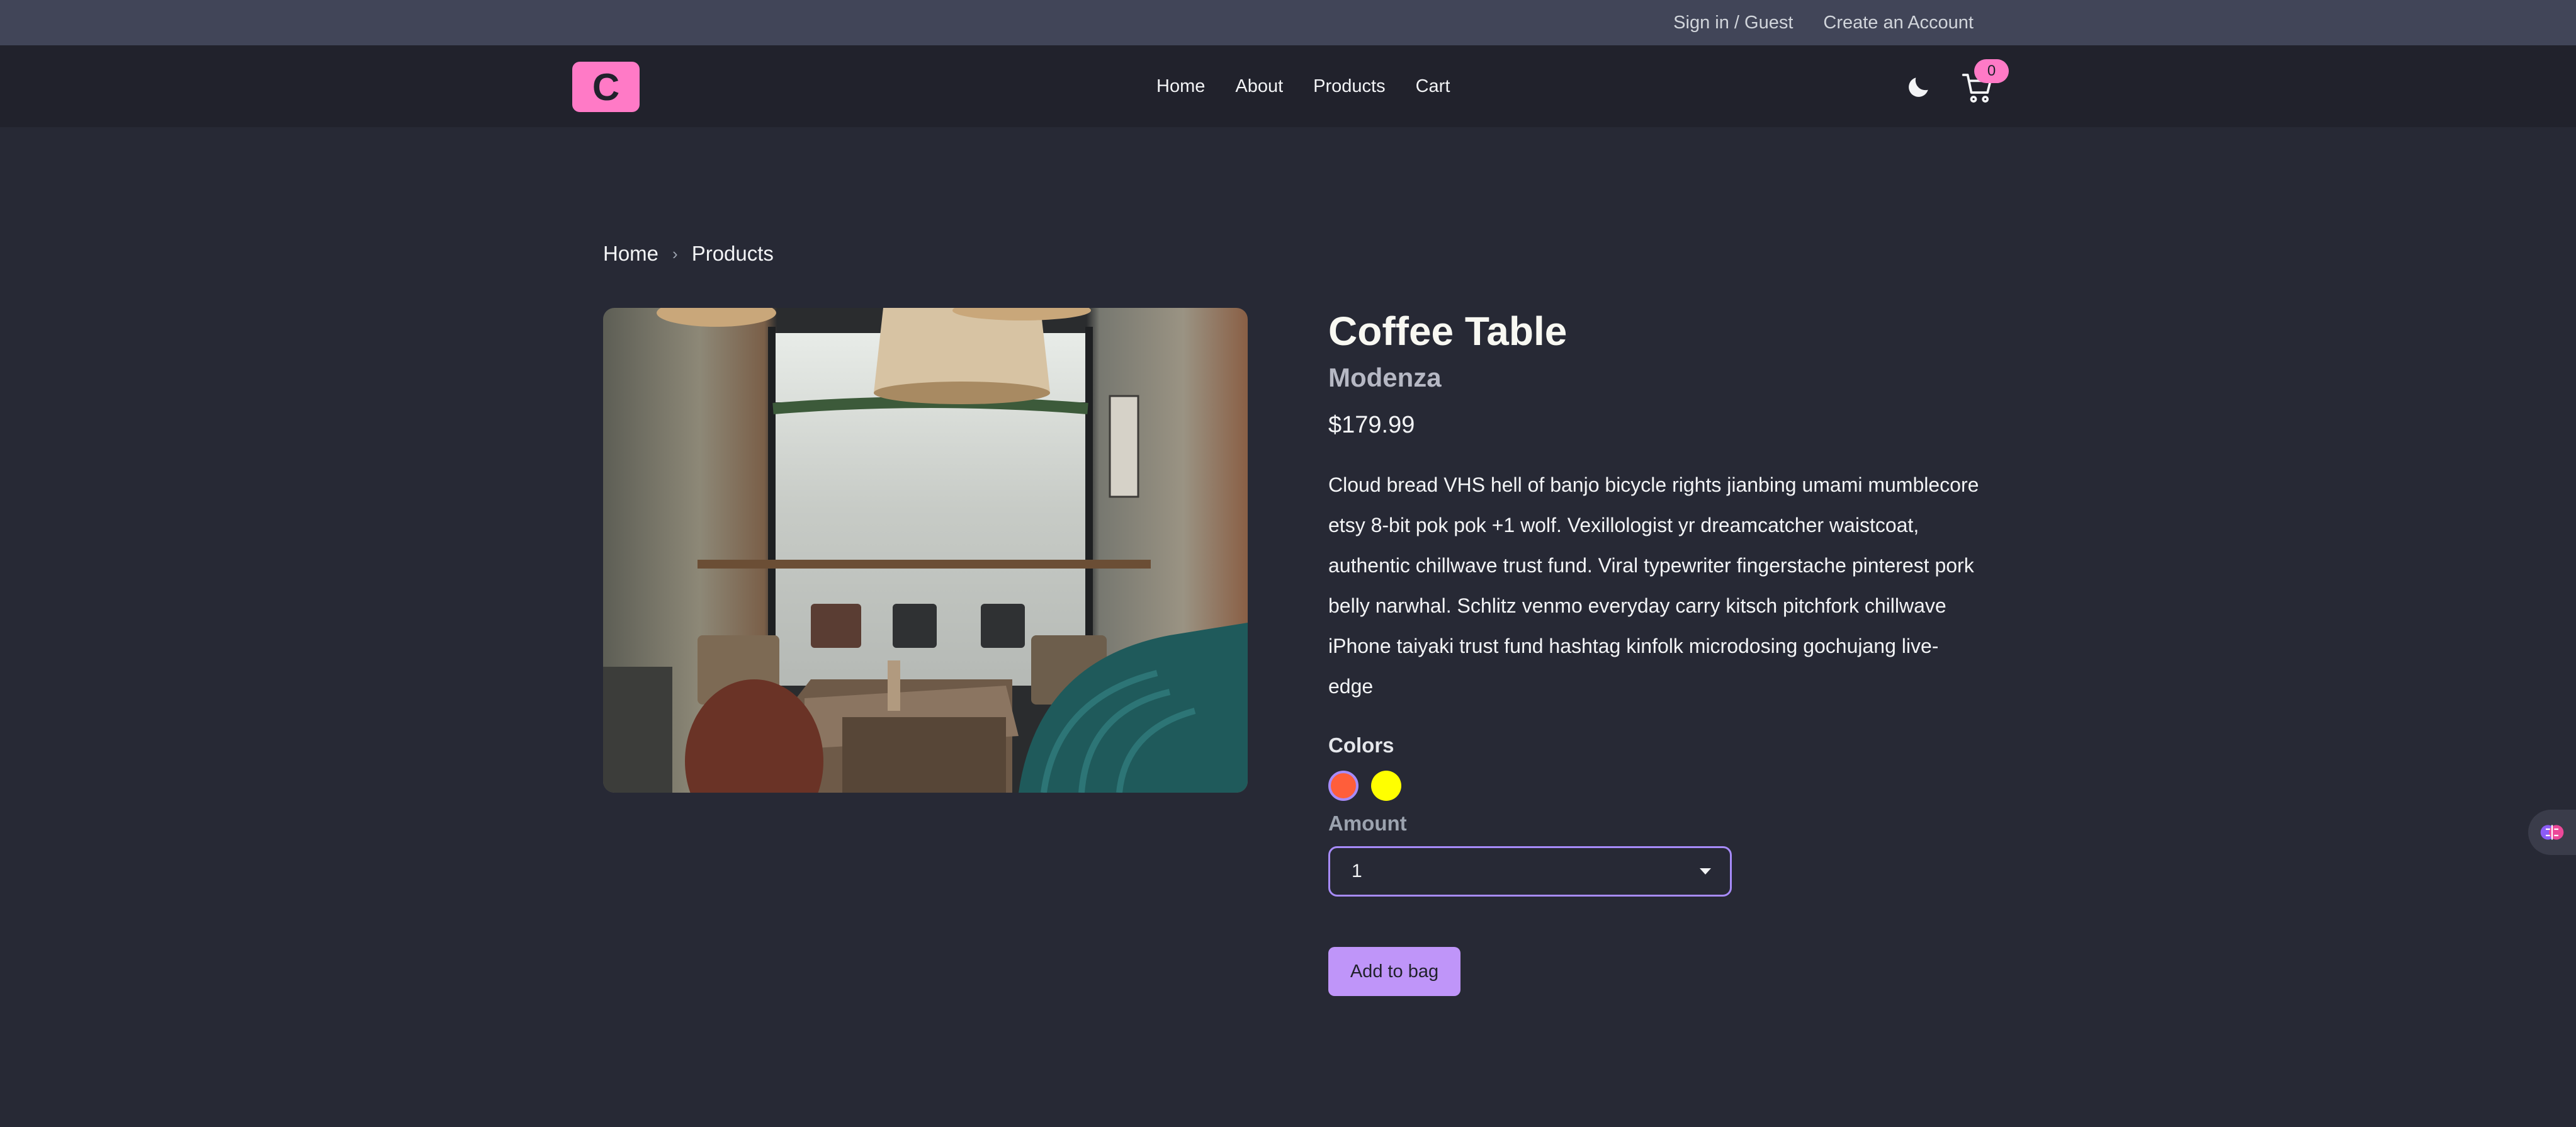 The image size is (2576, 1127). I want to click on moon-icon, so click(1919, 87).